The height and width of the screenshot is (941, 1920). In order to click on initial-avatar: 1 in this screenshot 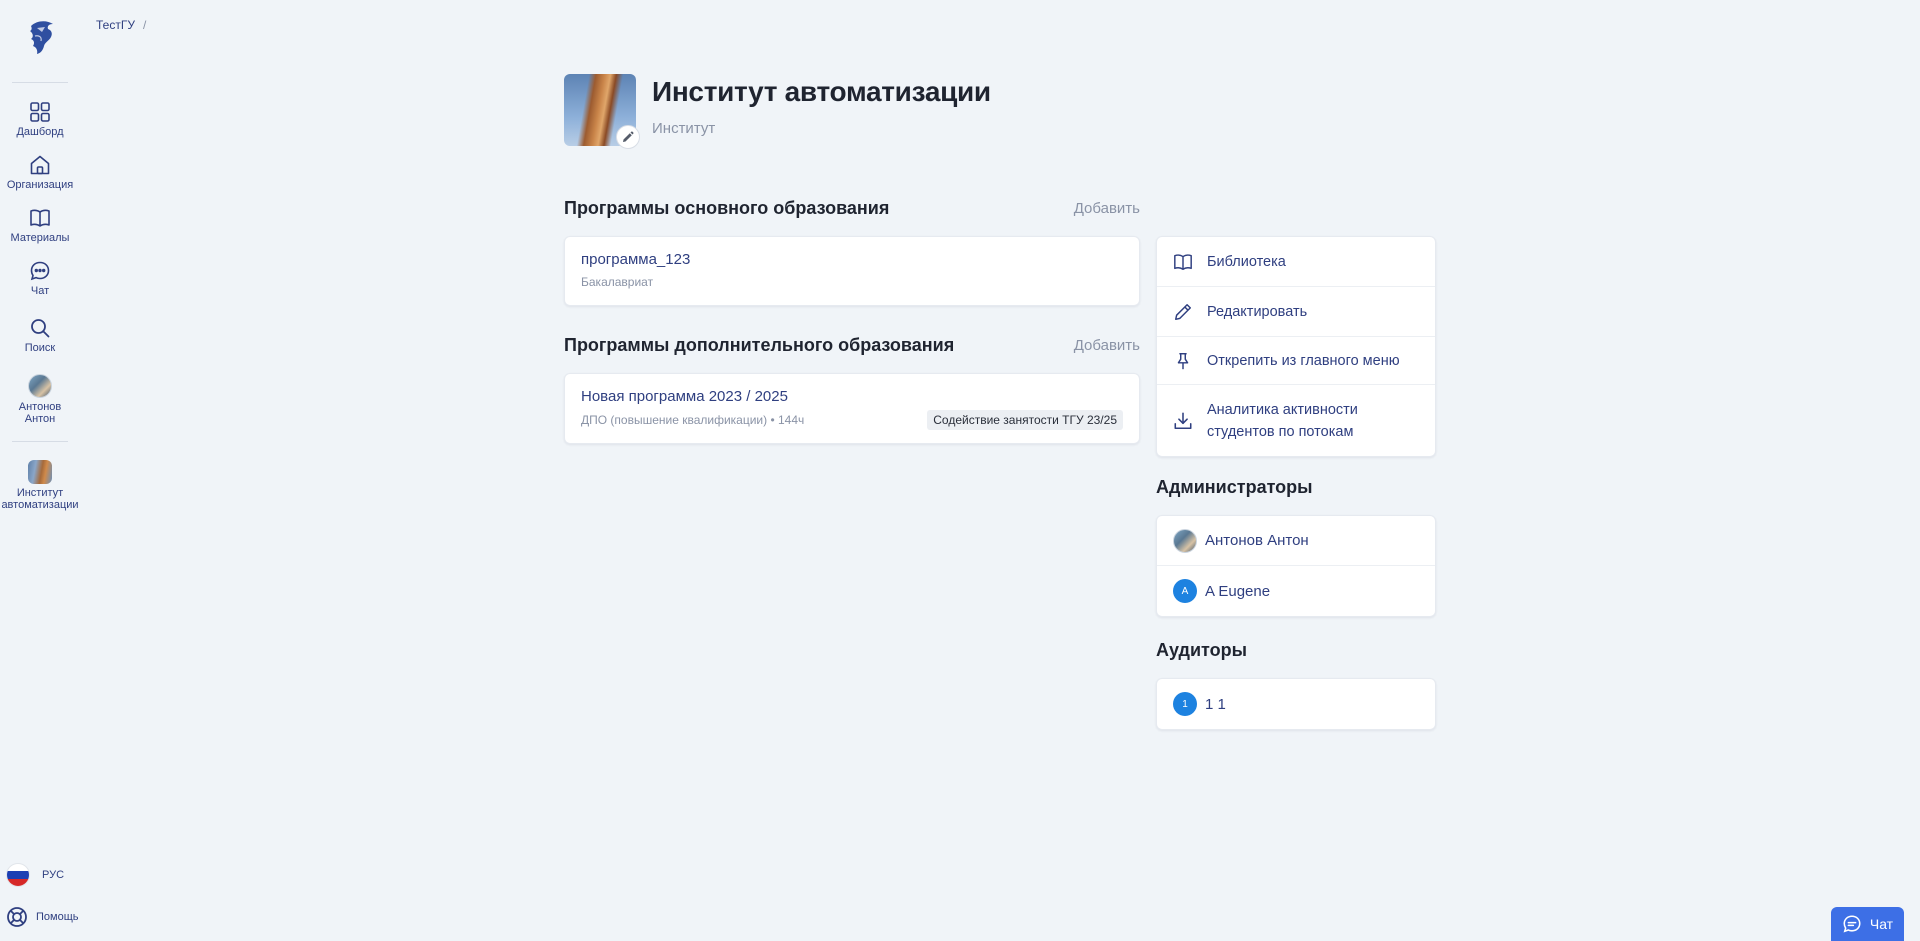, I will do `click(1185, 704)`.